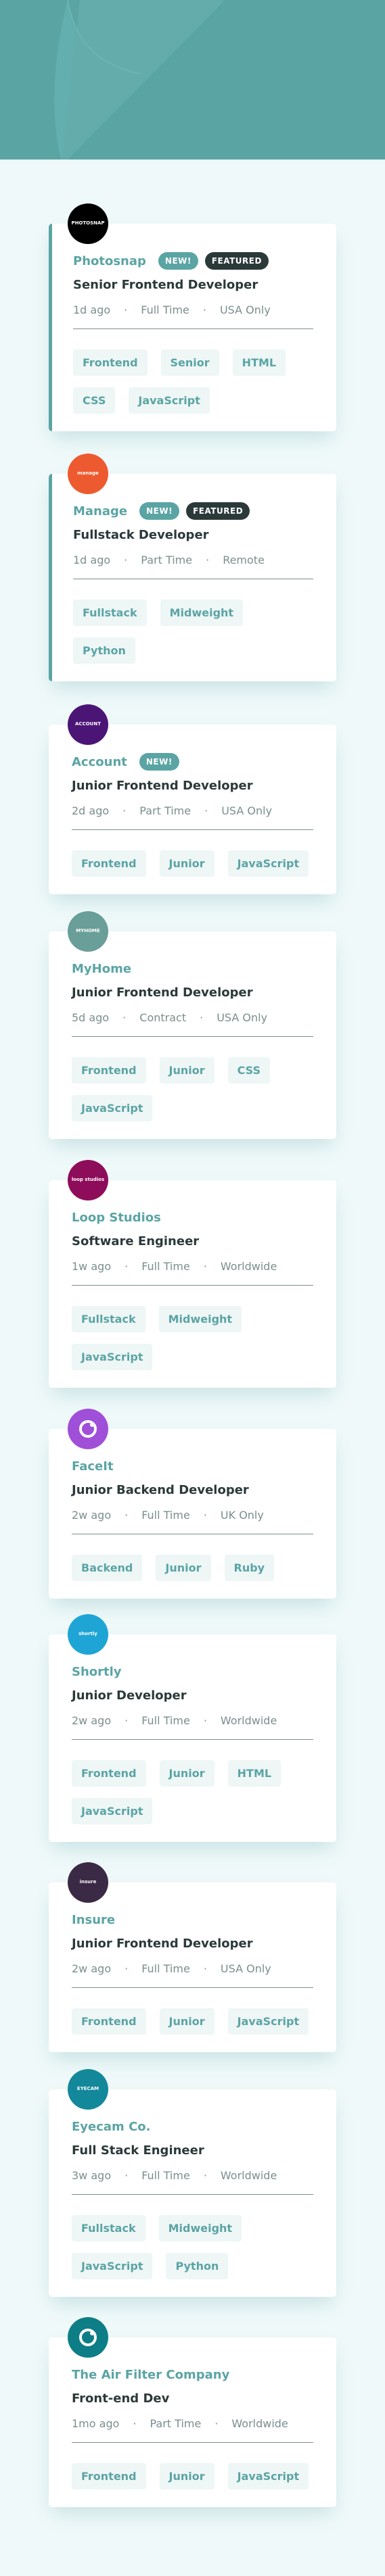  Describe the element at coordinates (97, 1672) in the screenshot. I see `company-name: Shortly` at that location.